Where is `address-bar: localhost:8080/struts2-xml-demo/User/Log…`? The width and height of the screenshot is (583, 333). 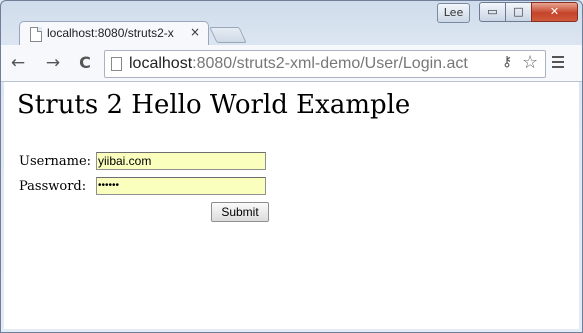 address-bar: localhost:8080/struts2-xml-demo/User/Log… is located at coordinates (325, 64).